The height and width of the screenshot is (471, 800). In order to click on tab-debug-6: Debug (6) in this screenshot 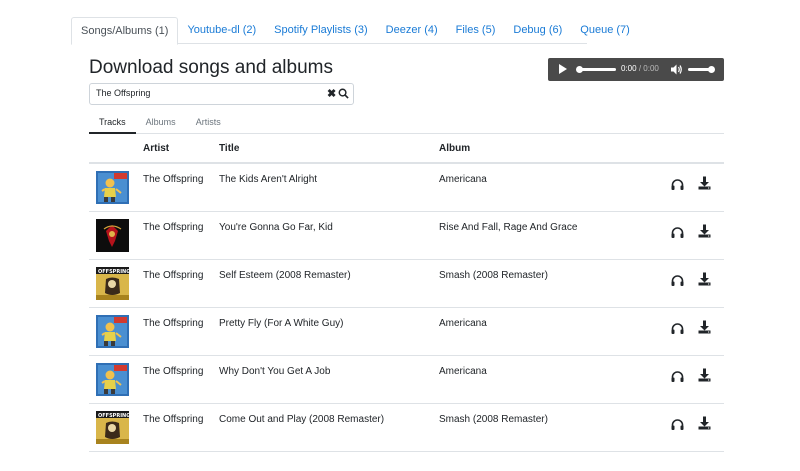, I will do `click(537, 30)`.